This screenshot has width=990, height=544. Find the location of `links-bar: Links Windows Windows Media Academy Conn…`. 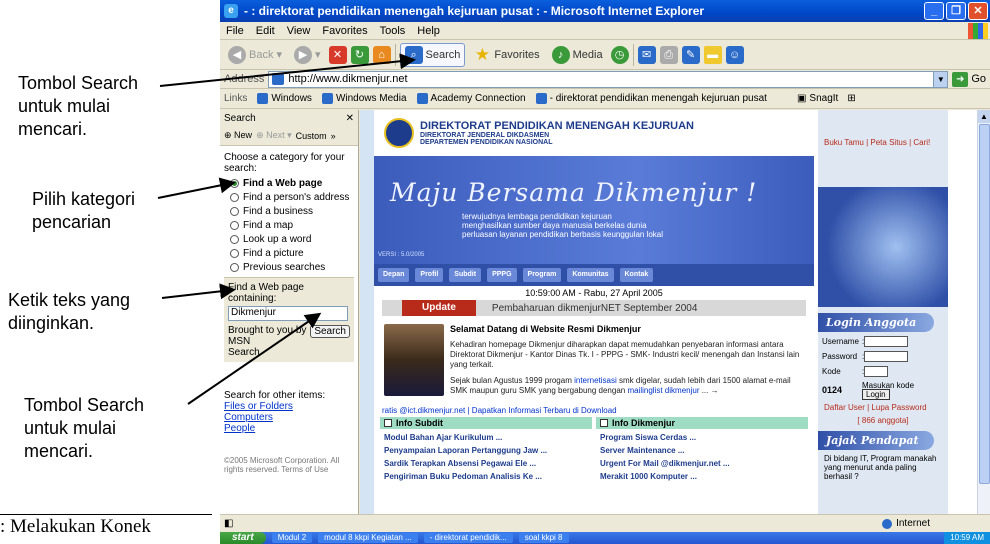

links-bar: Links Windows Windows Media Academy Conn… is located at coordinates (605, 99).